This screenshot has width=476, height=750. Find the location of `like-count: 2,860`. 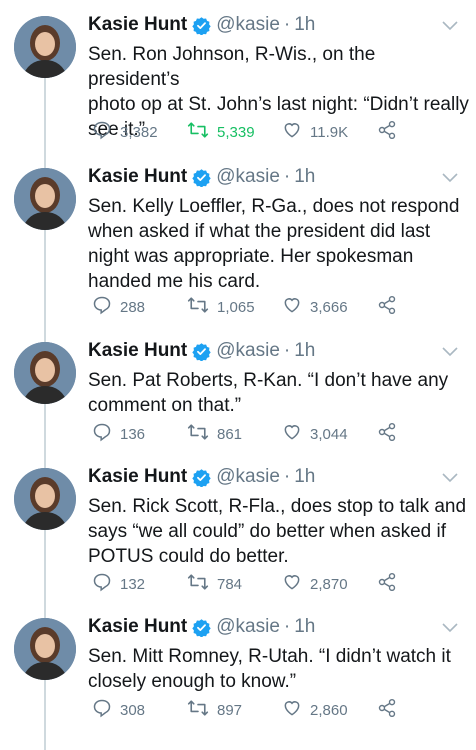

like-count: 2,860 is located at coordinates (329, 710).